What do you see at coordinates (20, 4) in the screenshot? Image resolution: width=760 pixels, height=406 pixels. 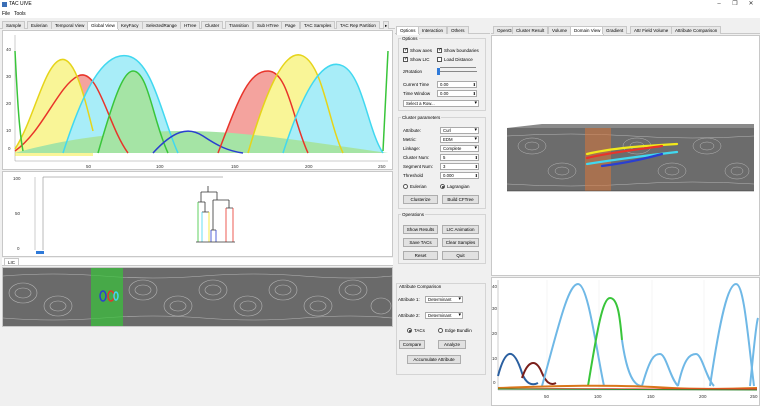 I see `window-title: TAC UIVE` at bounding box center [20, 4].